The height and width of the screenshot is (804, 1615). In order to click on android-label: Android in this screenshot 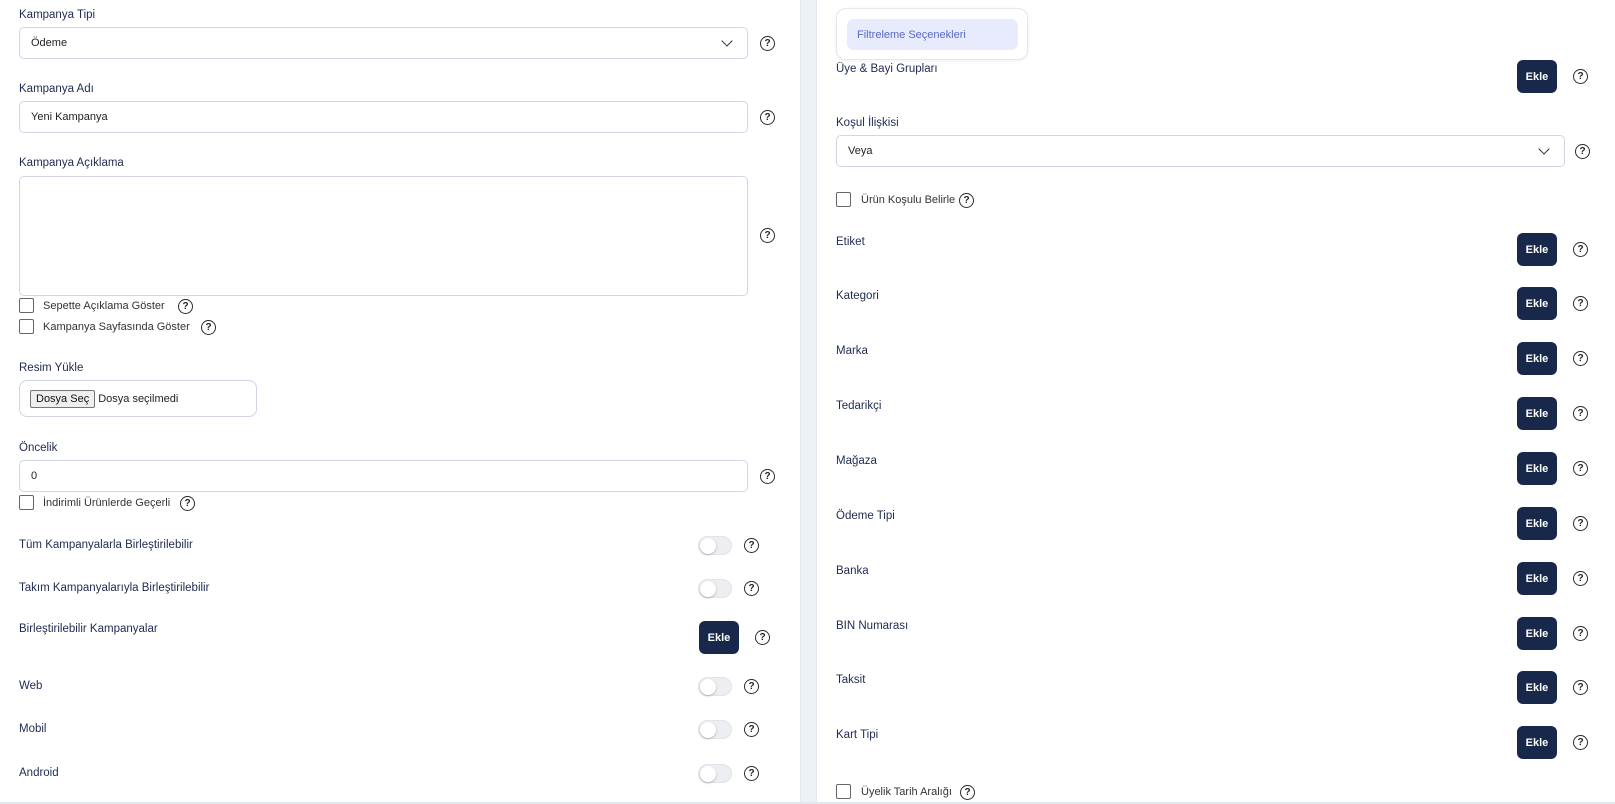, I will do `click(39, 773)`.